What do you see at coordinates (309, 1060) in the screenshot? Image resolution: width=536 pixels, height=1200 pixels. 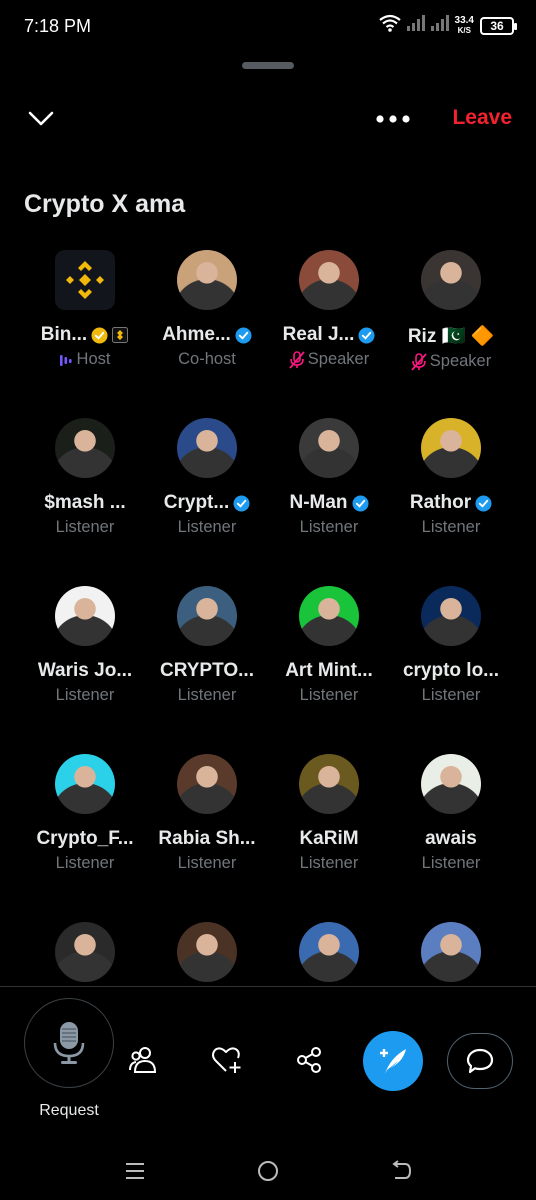 I see `share-button` at bounding box center [309, 1060].